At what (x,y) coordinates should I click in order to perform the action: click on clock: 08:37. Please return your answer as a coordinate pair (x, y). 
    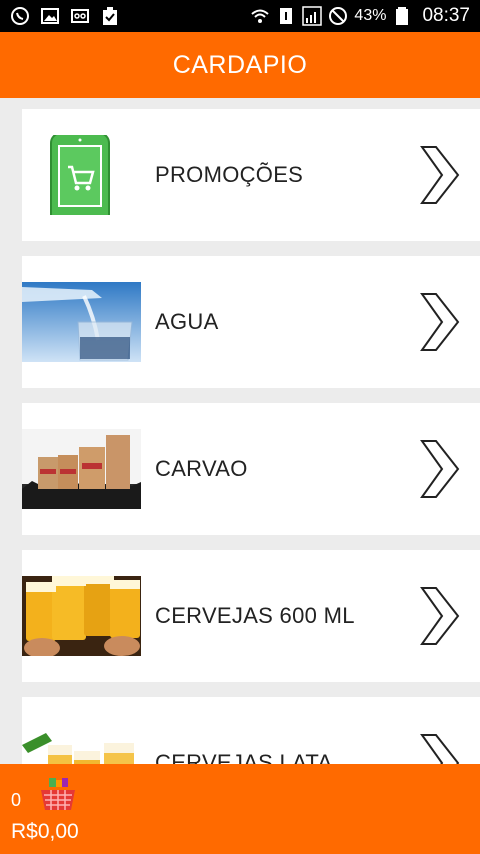
    Looking at the image, I should click on (446, 15).